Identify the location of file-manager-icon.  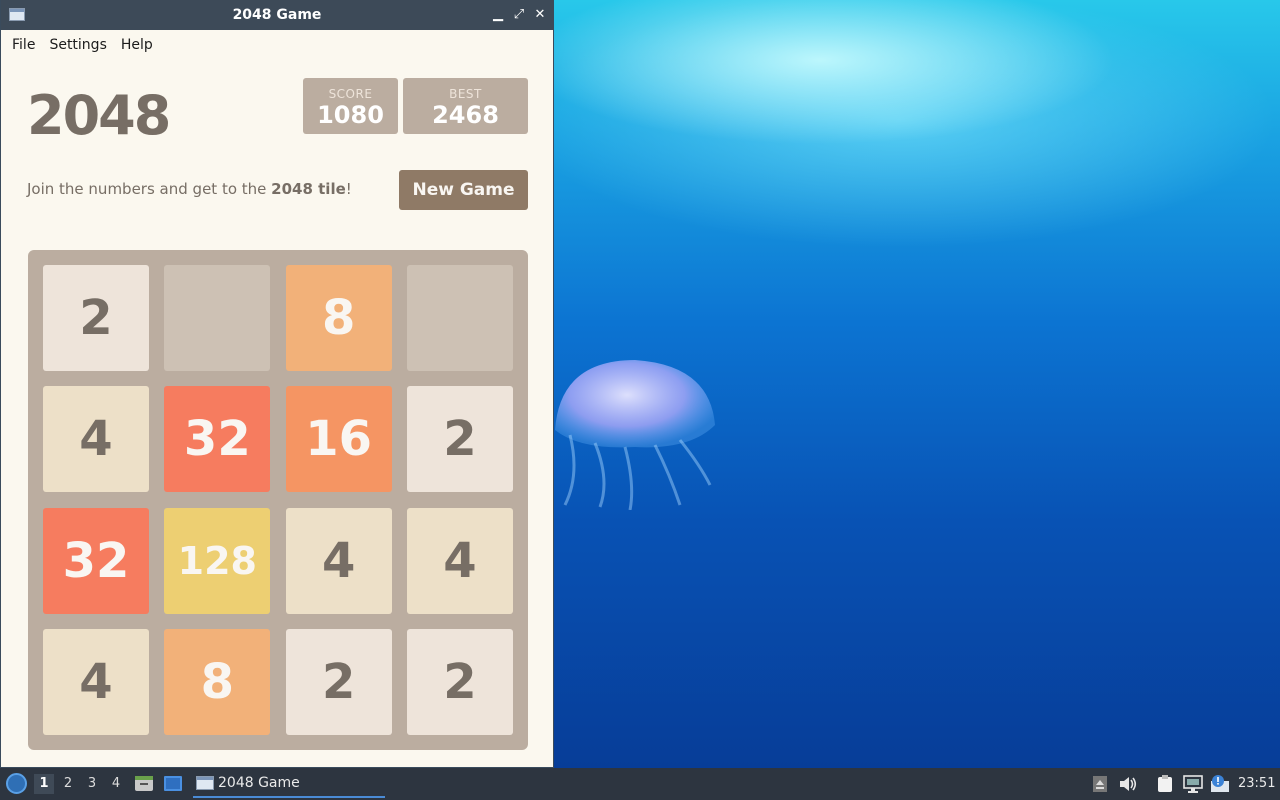
(144, 783).